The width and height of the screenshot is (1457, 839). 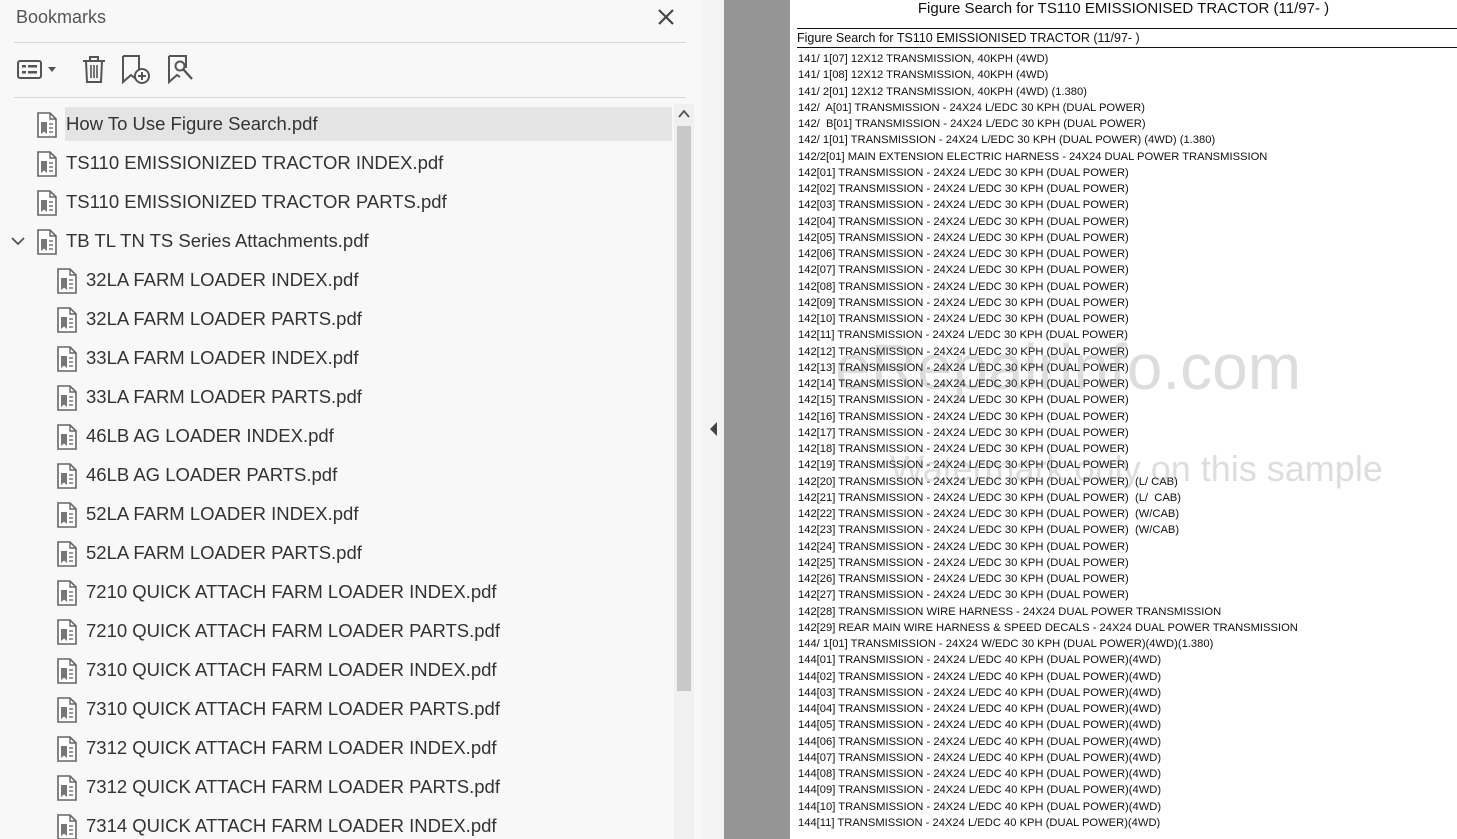 I want to click on chevron-down-icon, so click(x=18, y=241).